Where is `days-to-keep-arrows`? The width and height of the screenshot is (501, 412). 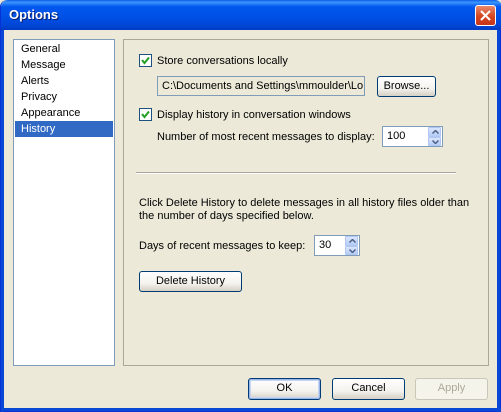
days-to-keep-arrows is located at coordinates (352, 245).